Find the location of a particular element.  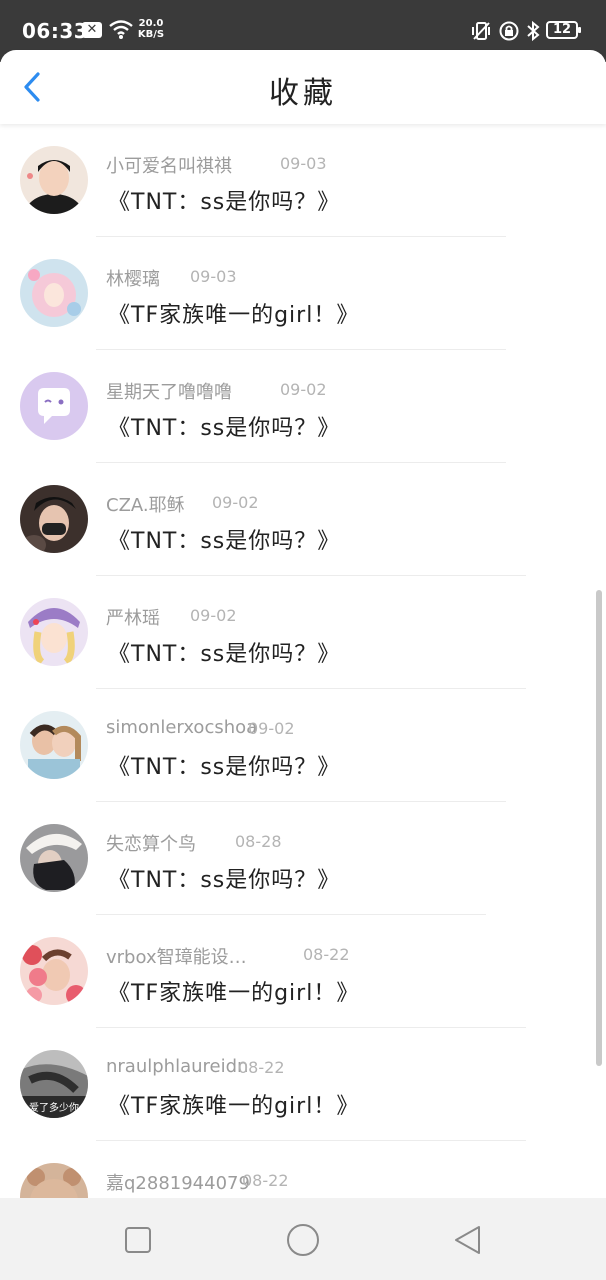

back-triangle-icon is located at coordinates (468, 1240).